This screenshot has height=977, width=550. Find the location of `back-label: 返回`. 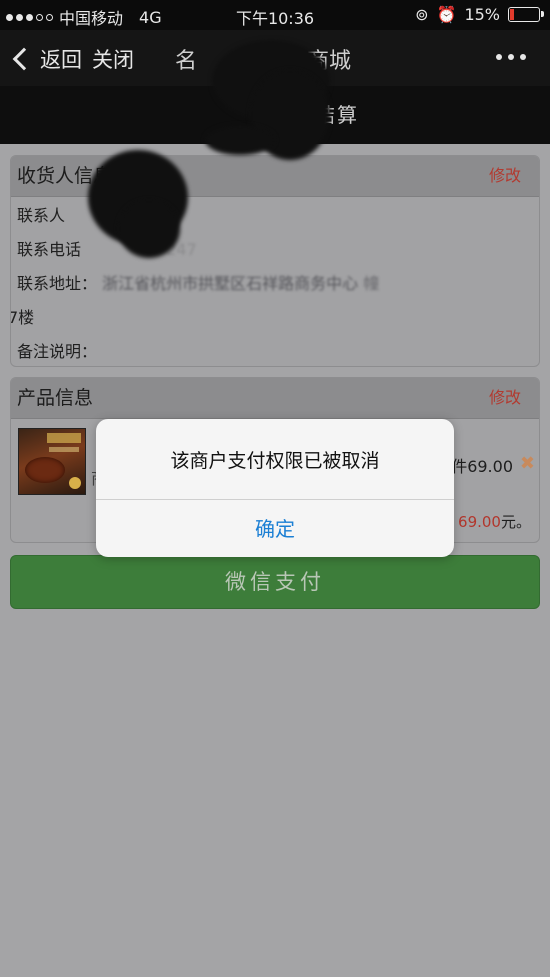

back-label: 返回 is located at coordinates (61, 60).